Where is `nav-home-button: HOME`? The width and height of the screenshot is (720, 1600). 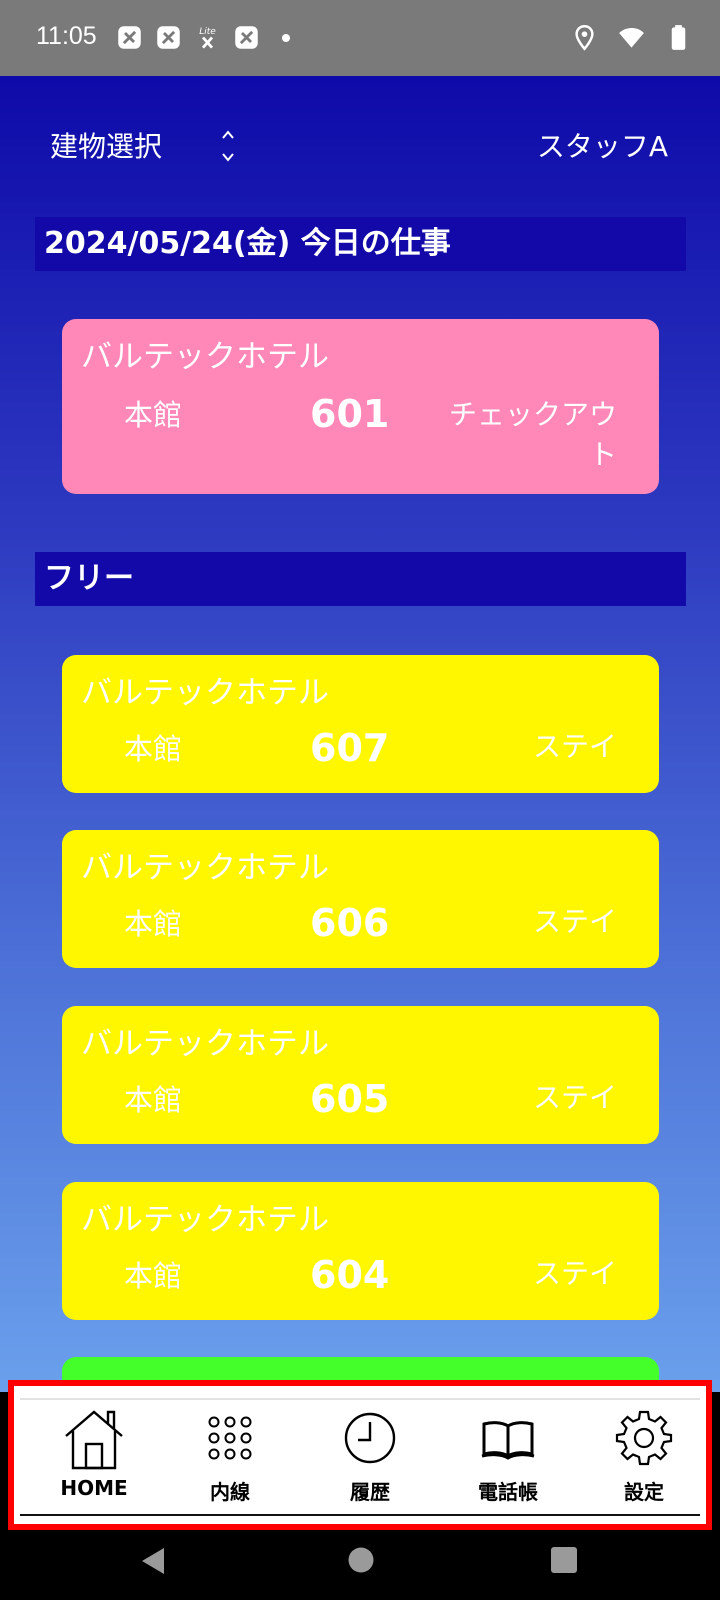 nav-home-button: HOME is located at coordinates (94, 1455).